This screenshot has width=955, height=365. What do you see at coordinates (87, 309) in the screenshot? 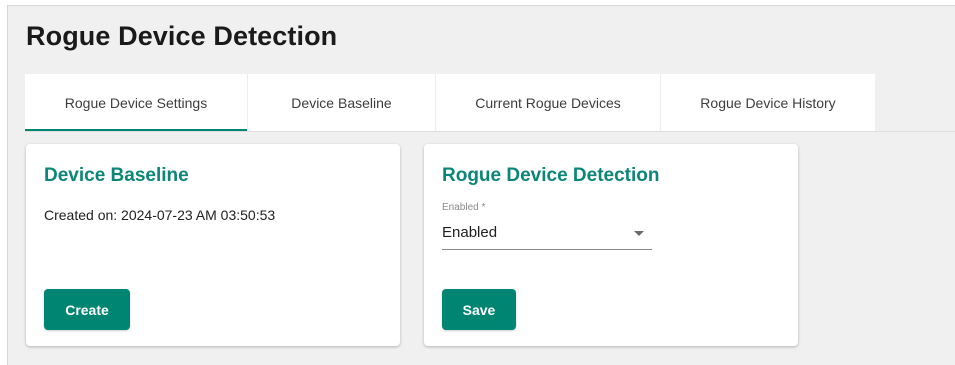
I see `create-button: Create` at bounding box center [87, 309].